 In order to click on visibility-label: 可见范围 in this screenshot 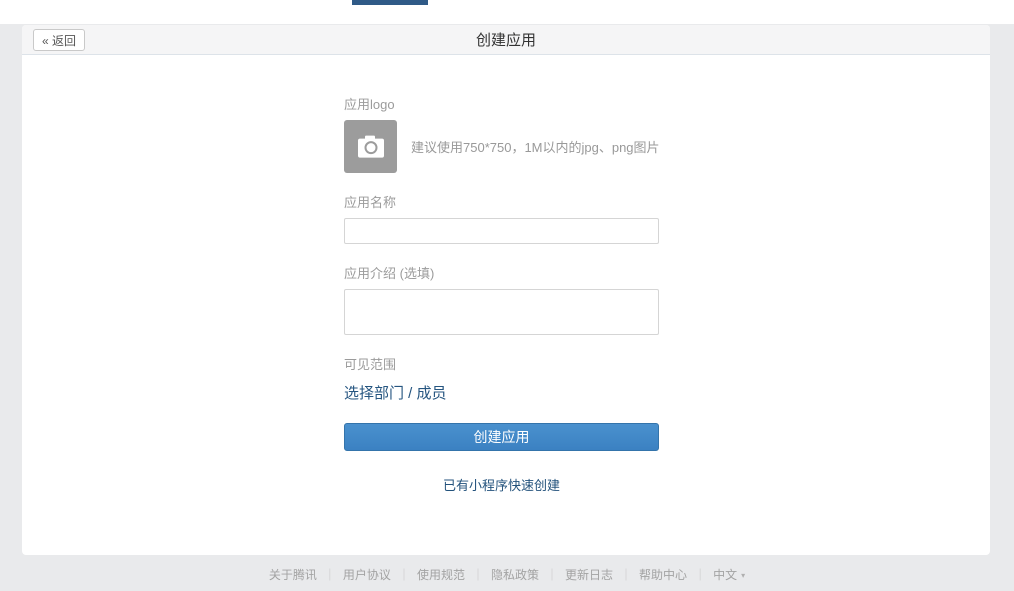, I will do `click(370, 364)`.